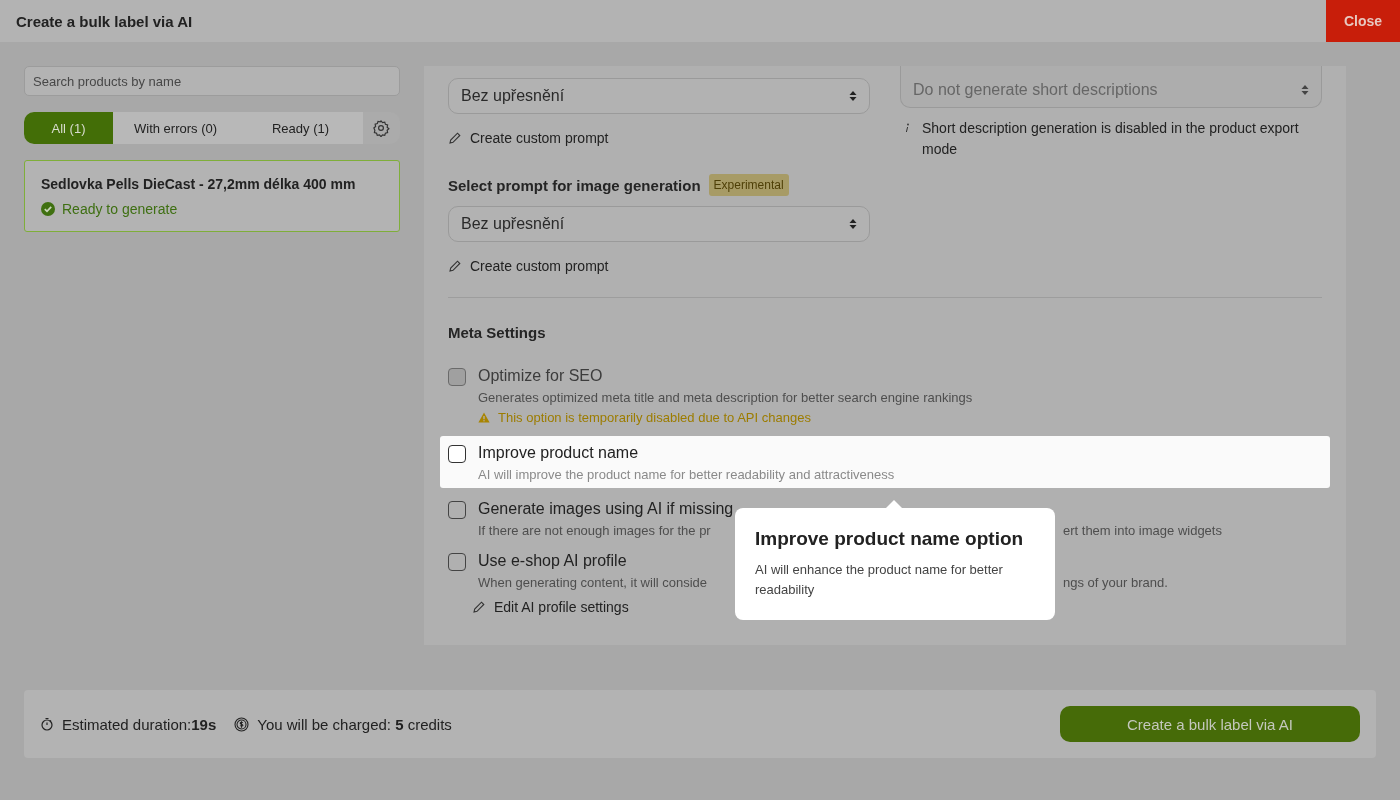  What do you see at coordinates (381, 128) in the screenshot?
I see `settings-icon` at bounding box center [381, 128].